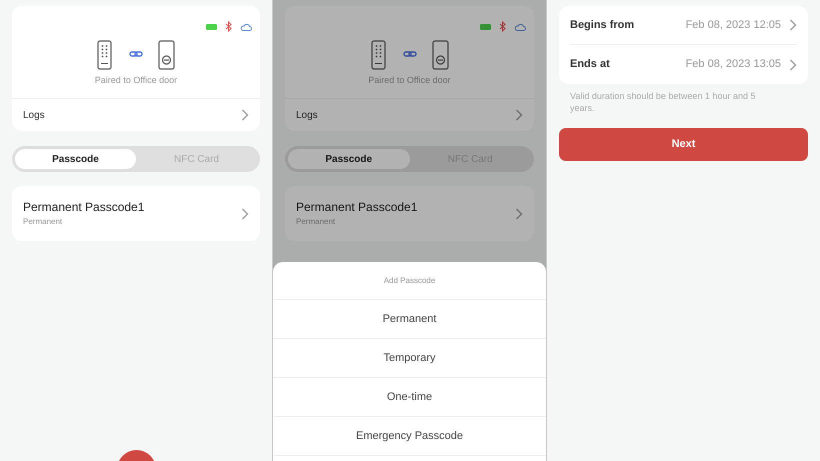  Describe the element at coordinates (409, 358) in the screenshot. I see `sheet-option: Temporary` at that location.